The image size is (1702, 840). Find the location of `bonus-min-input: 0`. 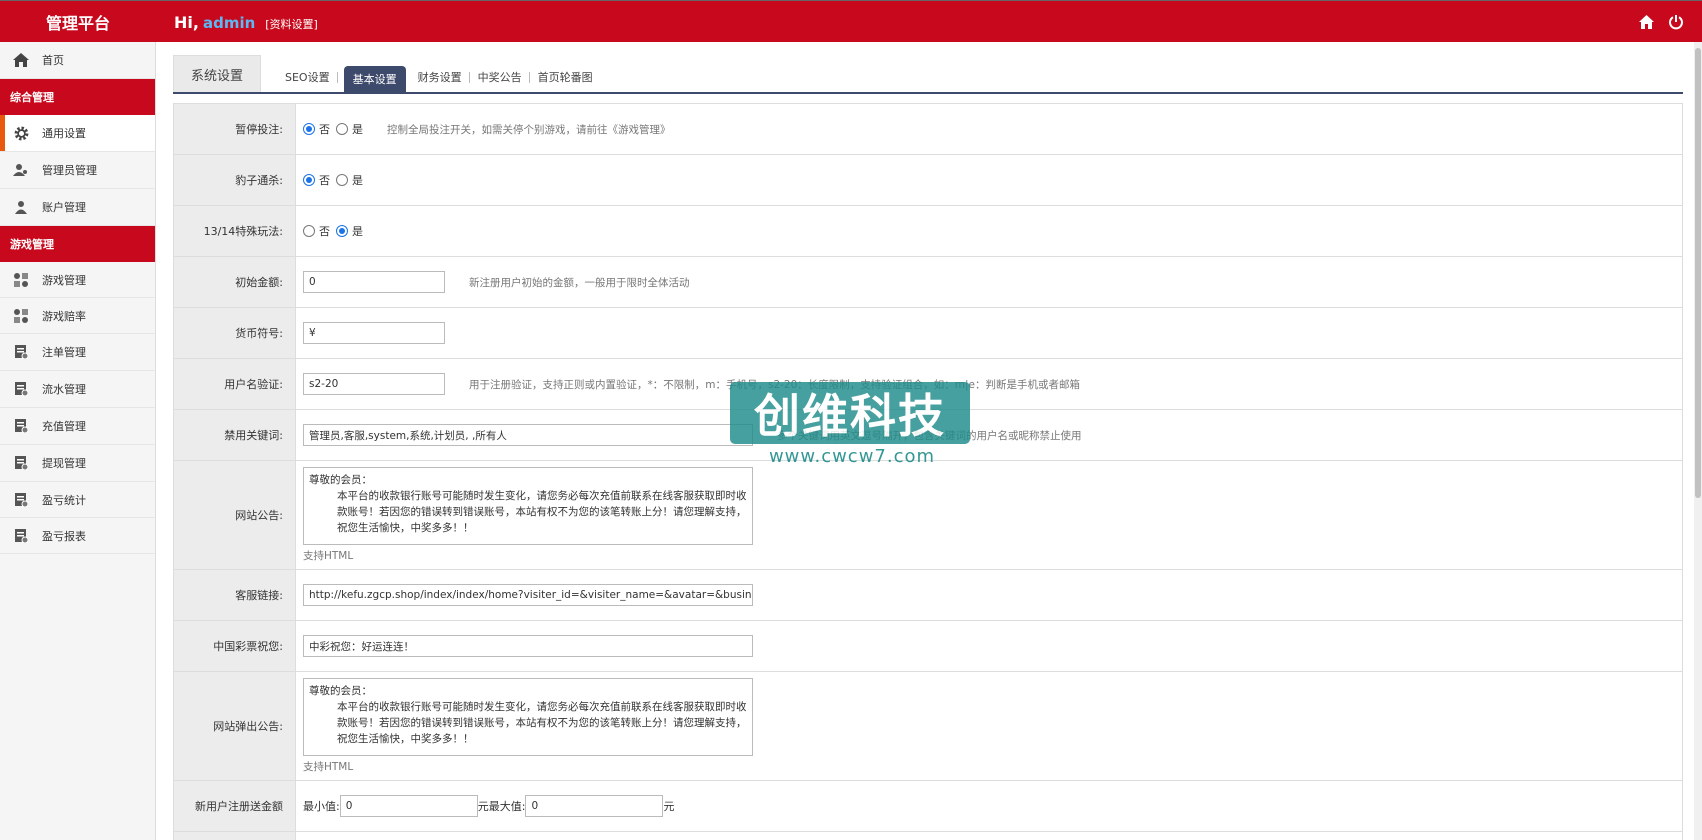

bonus-min-input: 0 is located at coordinates (408, 806).